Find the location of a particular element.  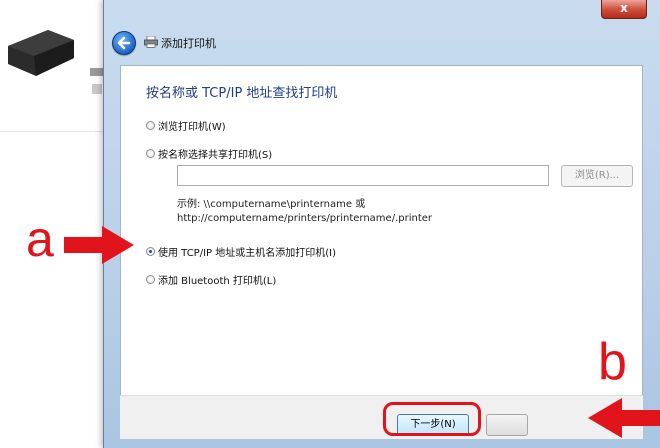

option-shared-printer: 按名称选择共享打印机(S) is located at coordinates (209, 153).